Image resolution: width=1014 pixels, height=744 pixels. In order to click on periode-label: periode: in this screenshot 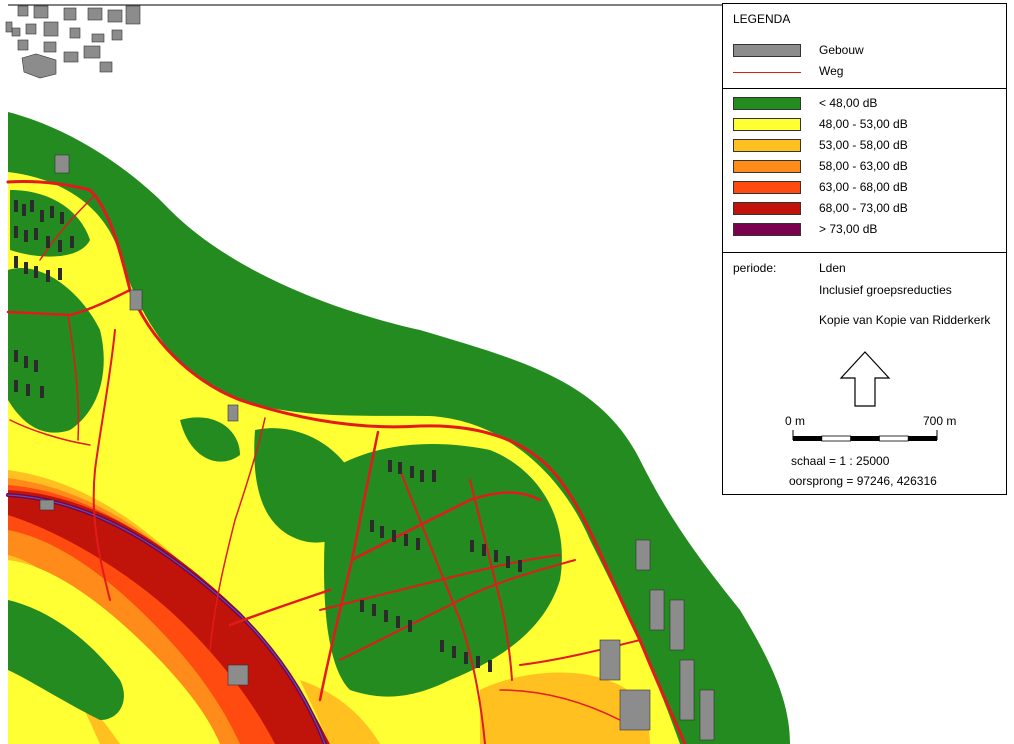, I will do `click(755, 268)`.